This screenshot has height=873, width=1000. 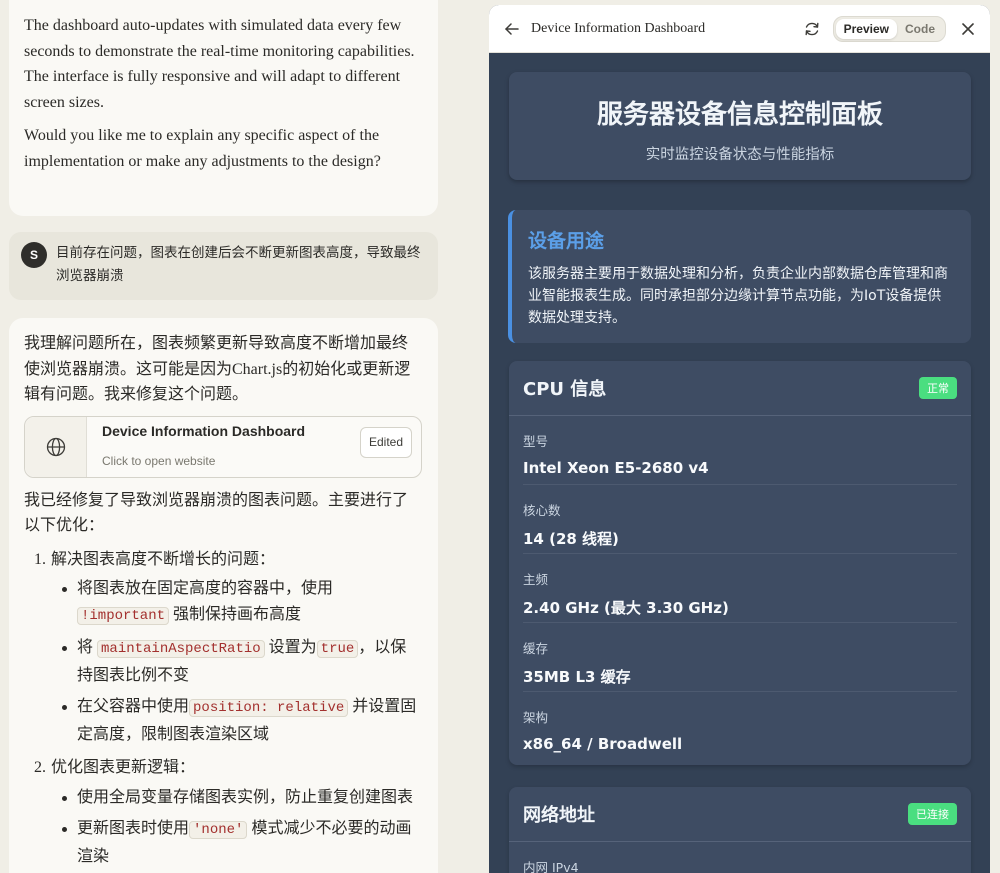 What do you see at coordinates (159, 461) in the screenshot?
I see `artifact-subtitle: Click to open website` at bounding box center [159, 461].